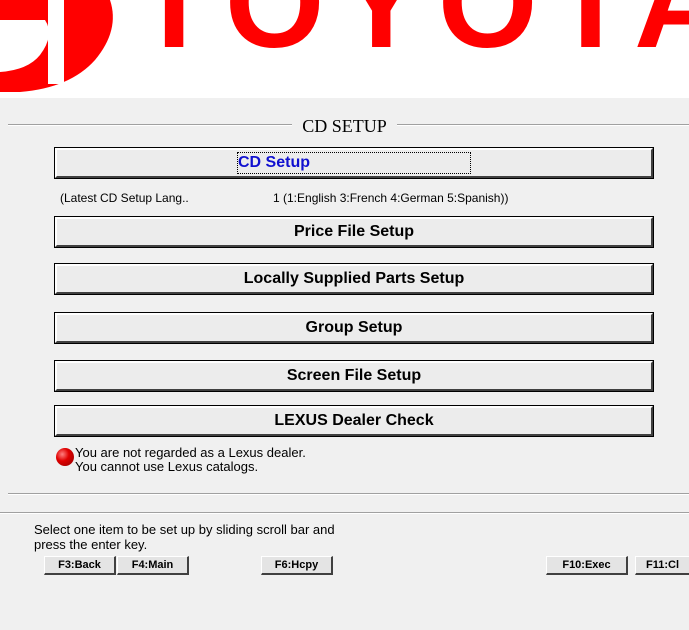 The image size is (689, 630). Describe the element at coordinates (587, 565) in the screenshot. I see `f10-exec-button: F10:Exec` at that location.